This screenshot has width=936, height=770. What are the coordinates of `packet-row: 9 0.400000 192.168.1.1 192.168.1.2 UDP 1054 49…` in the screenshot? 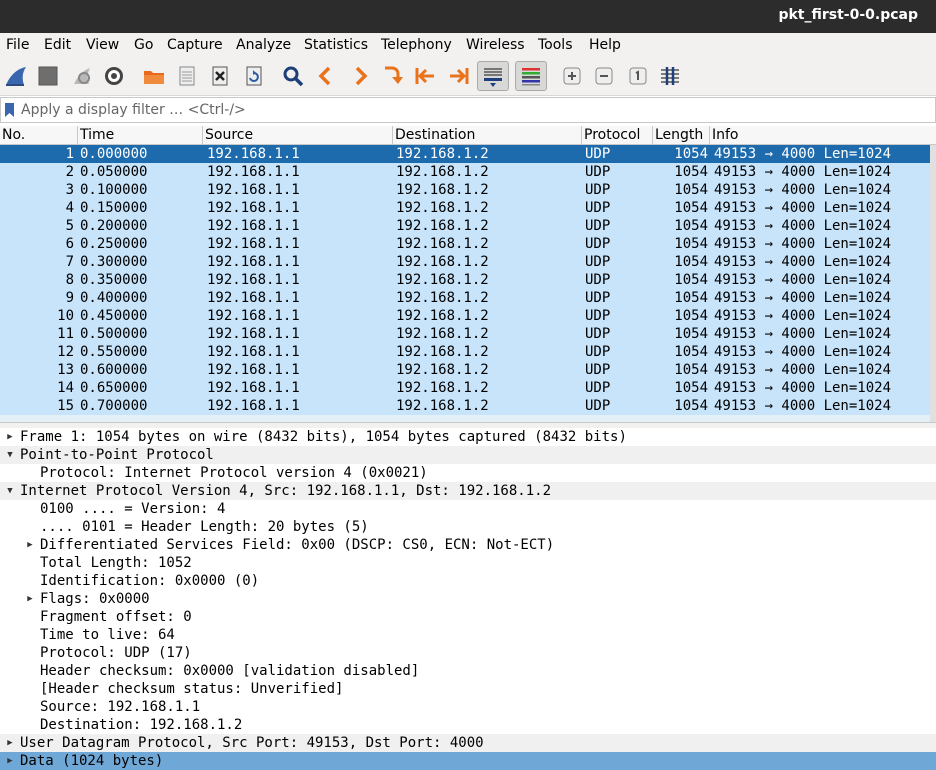 It's located at (468, 298).